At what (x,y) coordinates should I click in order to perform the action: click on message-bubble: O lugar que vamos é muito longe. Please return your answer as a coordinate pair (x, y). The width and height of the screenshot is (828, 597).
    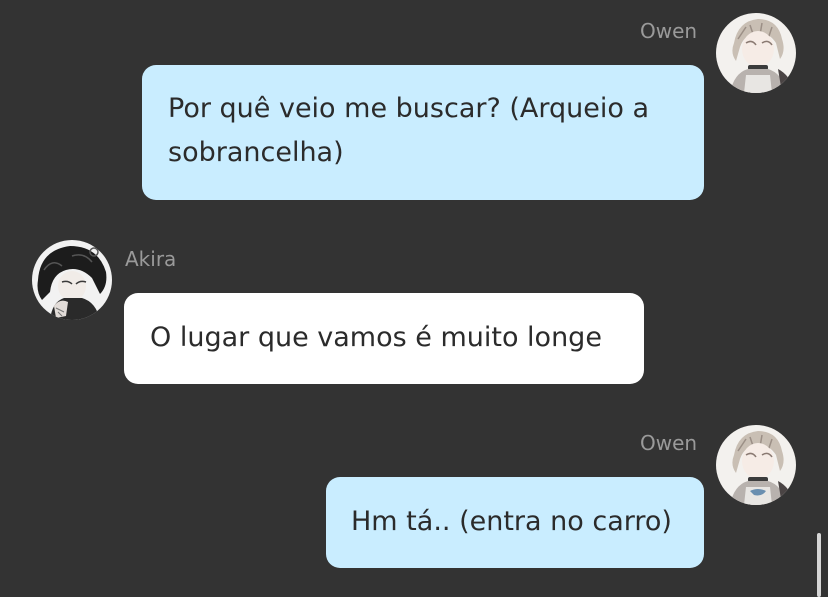
    Looking at the image, I should click on (384, 338).